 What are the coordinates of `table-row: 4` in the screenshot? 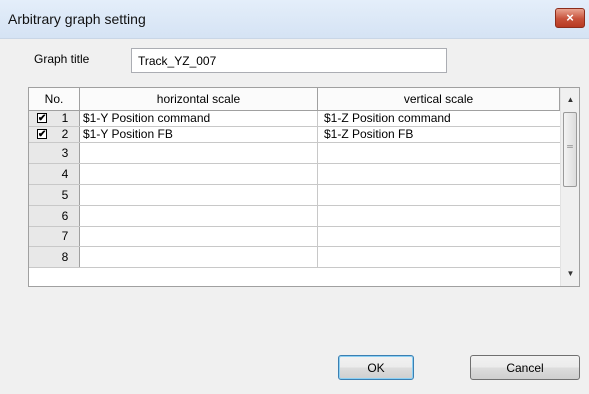 It's located at (294, 174).